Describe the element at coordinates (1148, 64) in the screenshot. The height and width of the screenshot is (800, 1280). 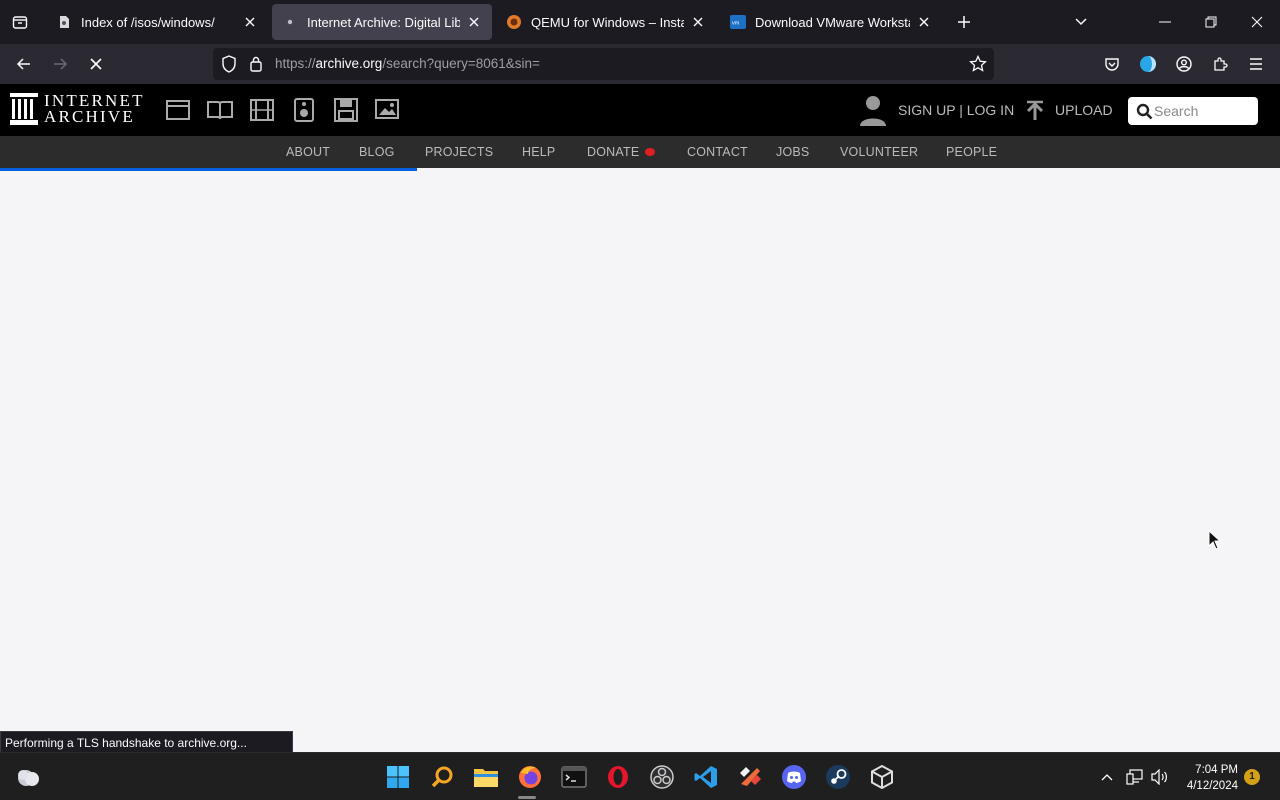
I see `extension-globe-icon` at that location.